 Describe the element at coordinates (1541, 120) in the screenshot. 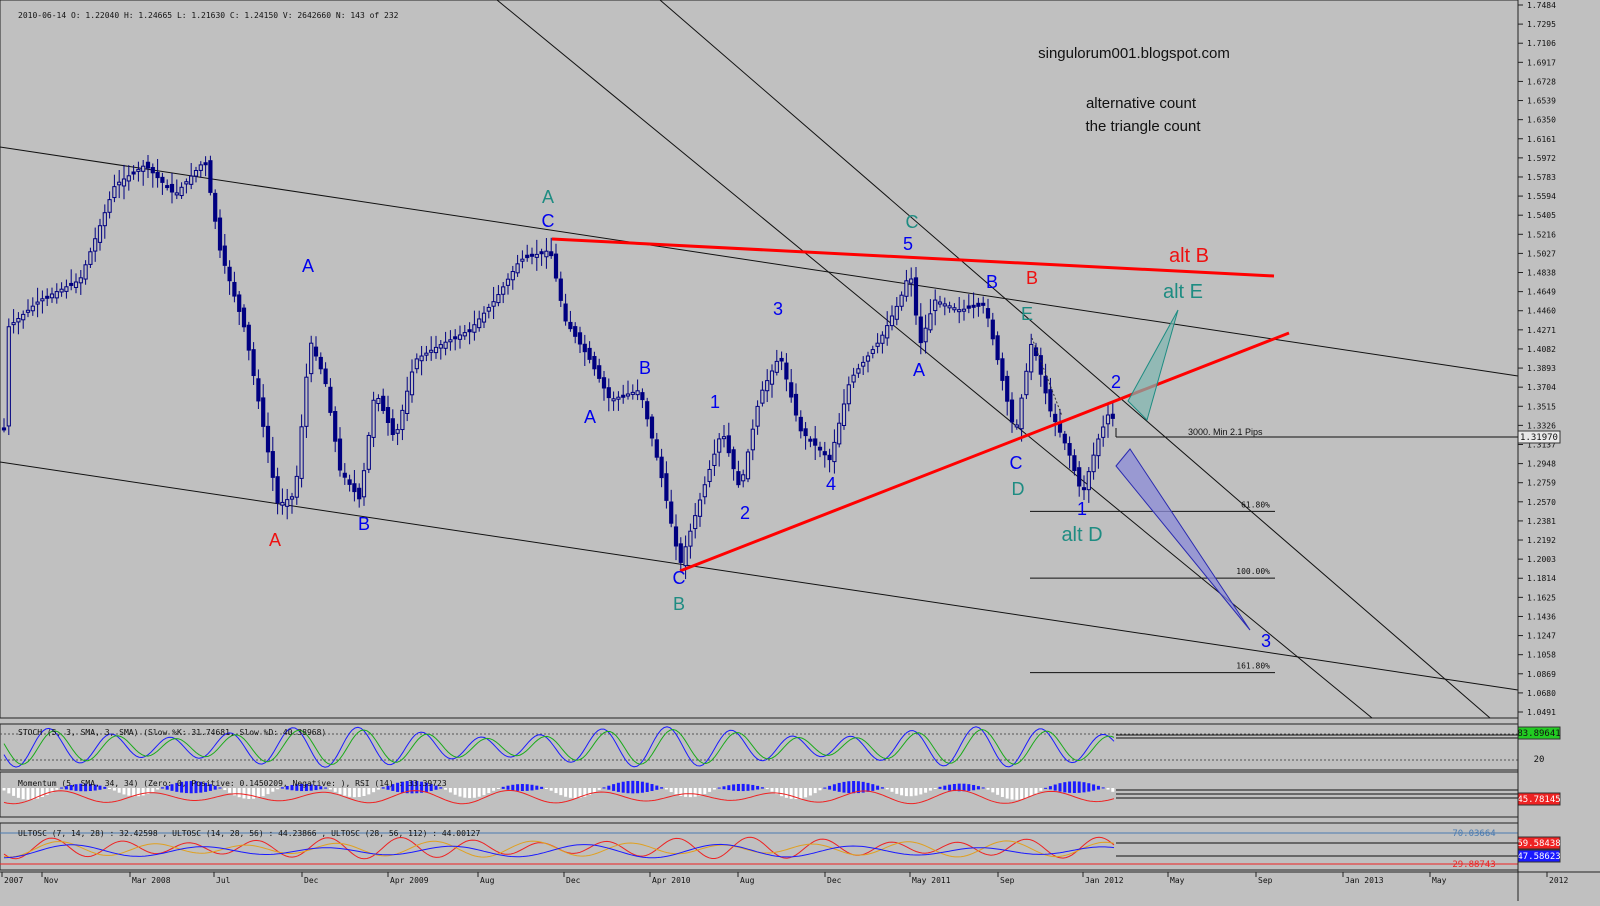

I see `price-tick-label: 1.6350` at that location.